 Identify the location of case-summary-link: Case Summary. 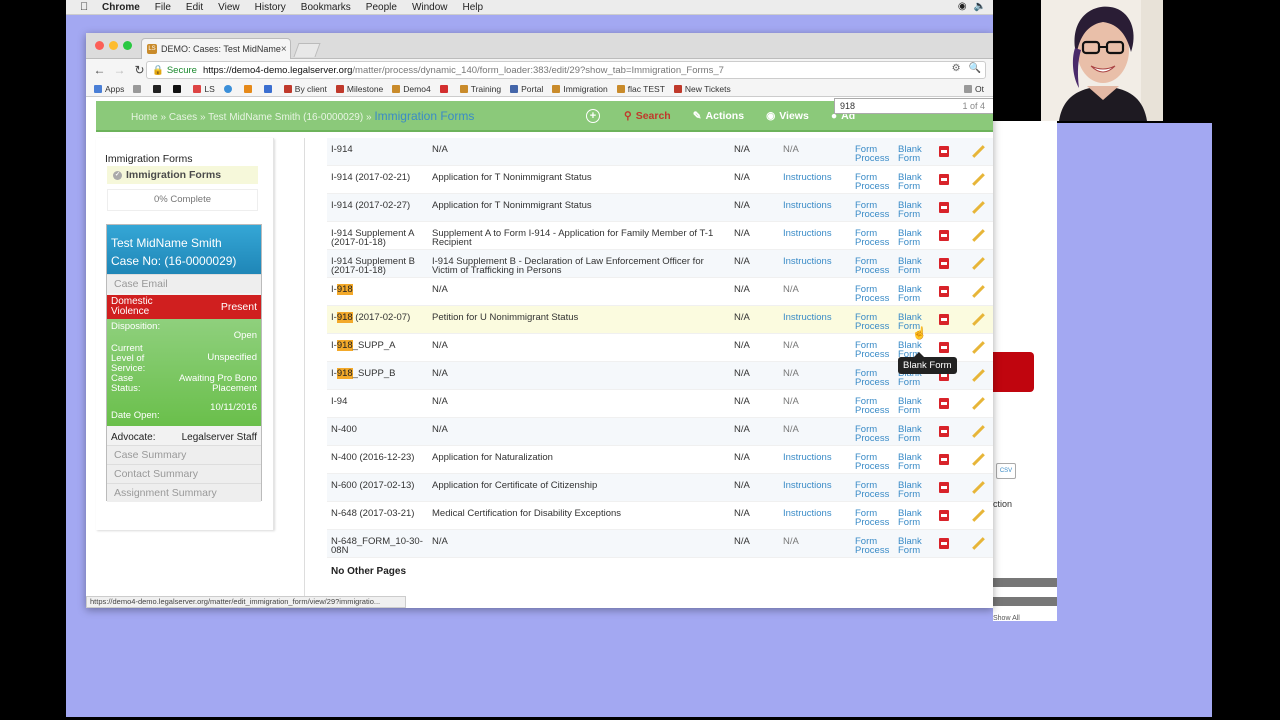
(184, 454).